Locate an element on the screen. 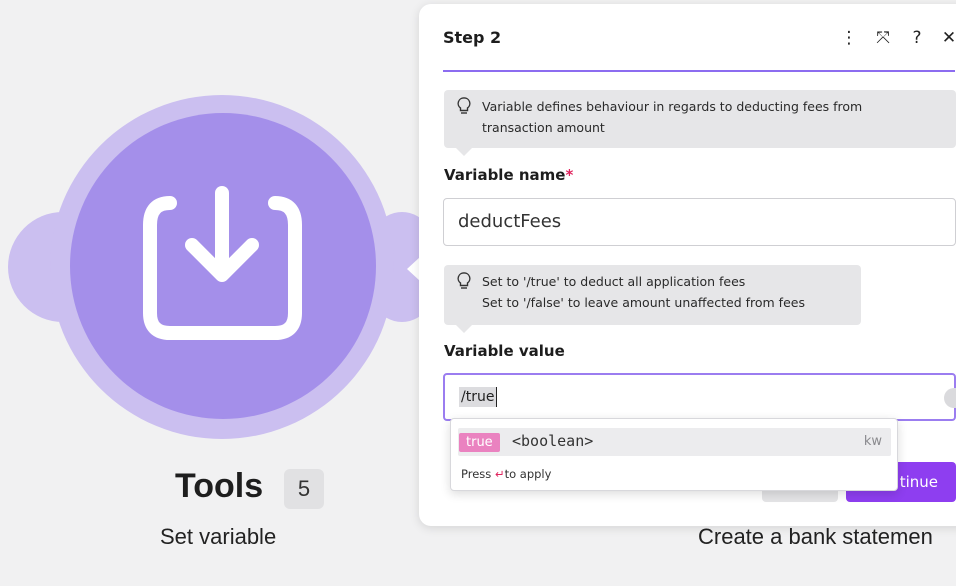 This screenshot has height=586, width=956. expand-icon: ⤧ is located at coordinates (883, 38).